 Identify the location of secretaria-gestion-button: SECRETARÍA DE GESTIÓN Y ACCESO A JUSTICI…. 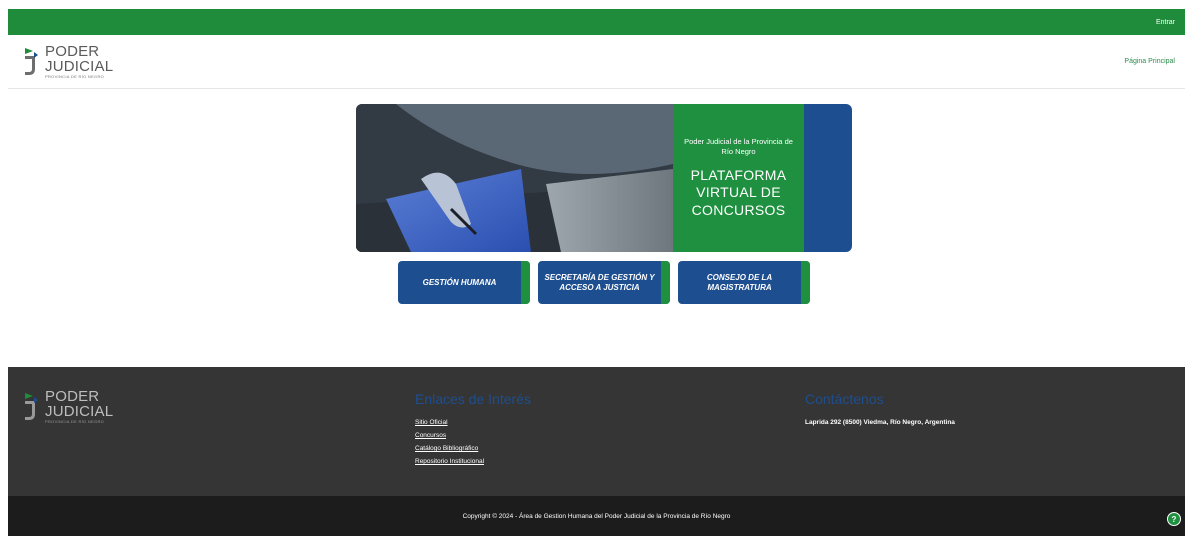
(604, 282).